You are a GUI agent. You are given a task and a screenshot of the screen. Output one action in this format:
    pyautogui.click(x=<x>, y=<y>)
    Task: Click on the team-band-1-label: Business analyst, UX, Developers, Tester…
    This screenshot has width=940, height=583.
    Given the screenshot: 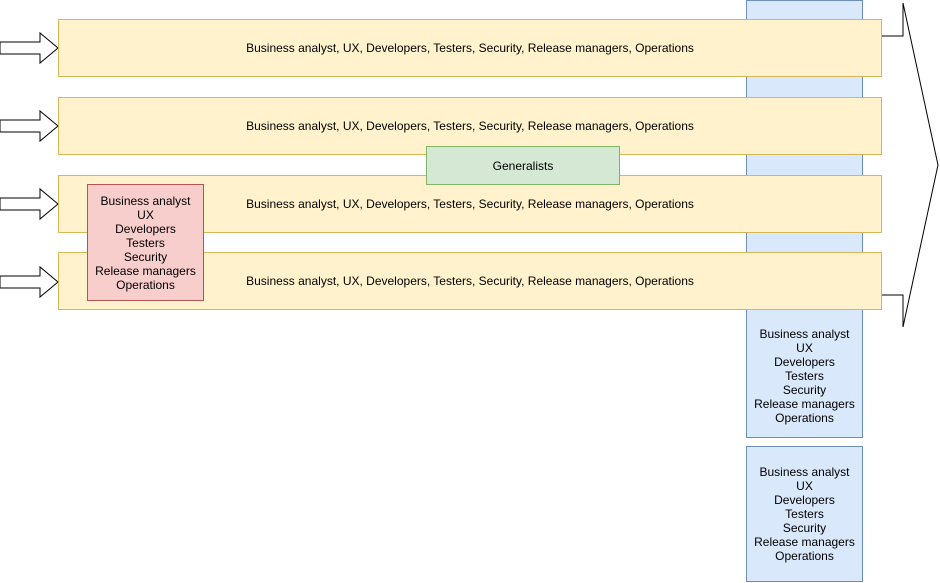 What is the action you would take?
    pyautogui.click(x=470, y=48)
    